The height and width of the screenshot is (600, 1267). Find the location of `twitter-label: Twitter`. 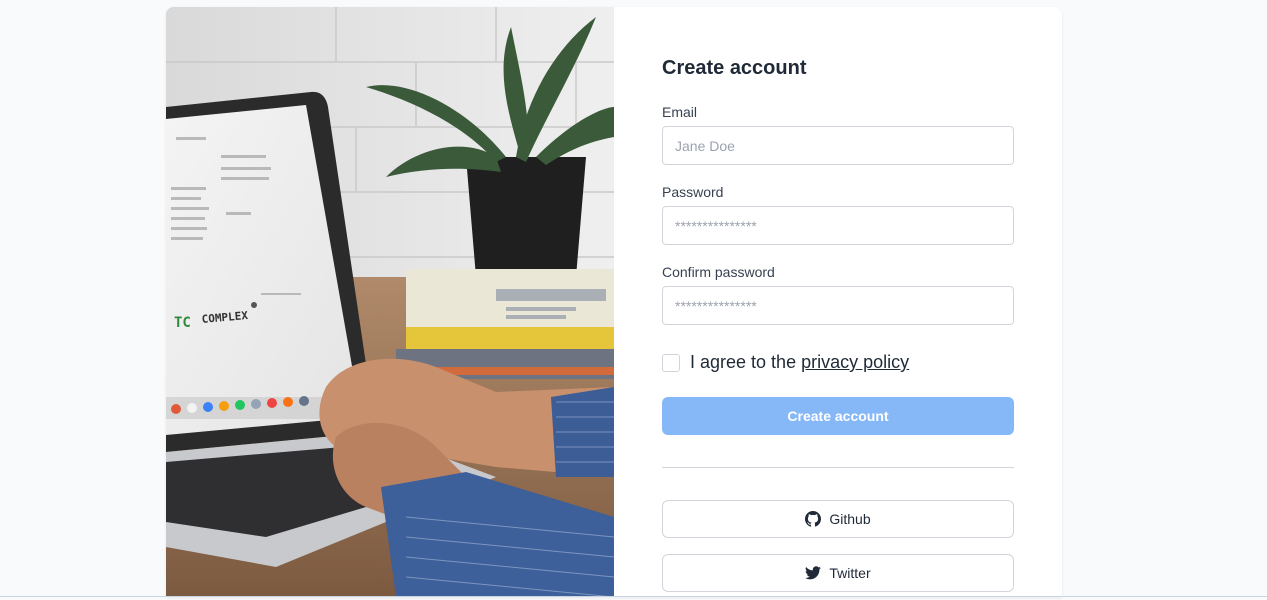

twitter-label: Twitter is located at coordinates (850, 573).